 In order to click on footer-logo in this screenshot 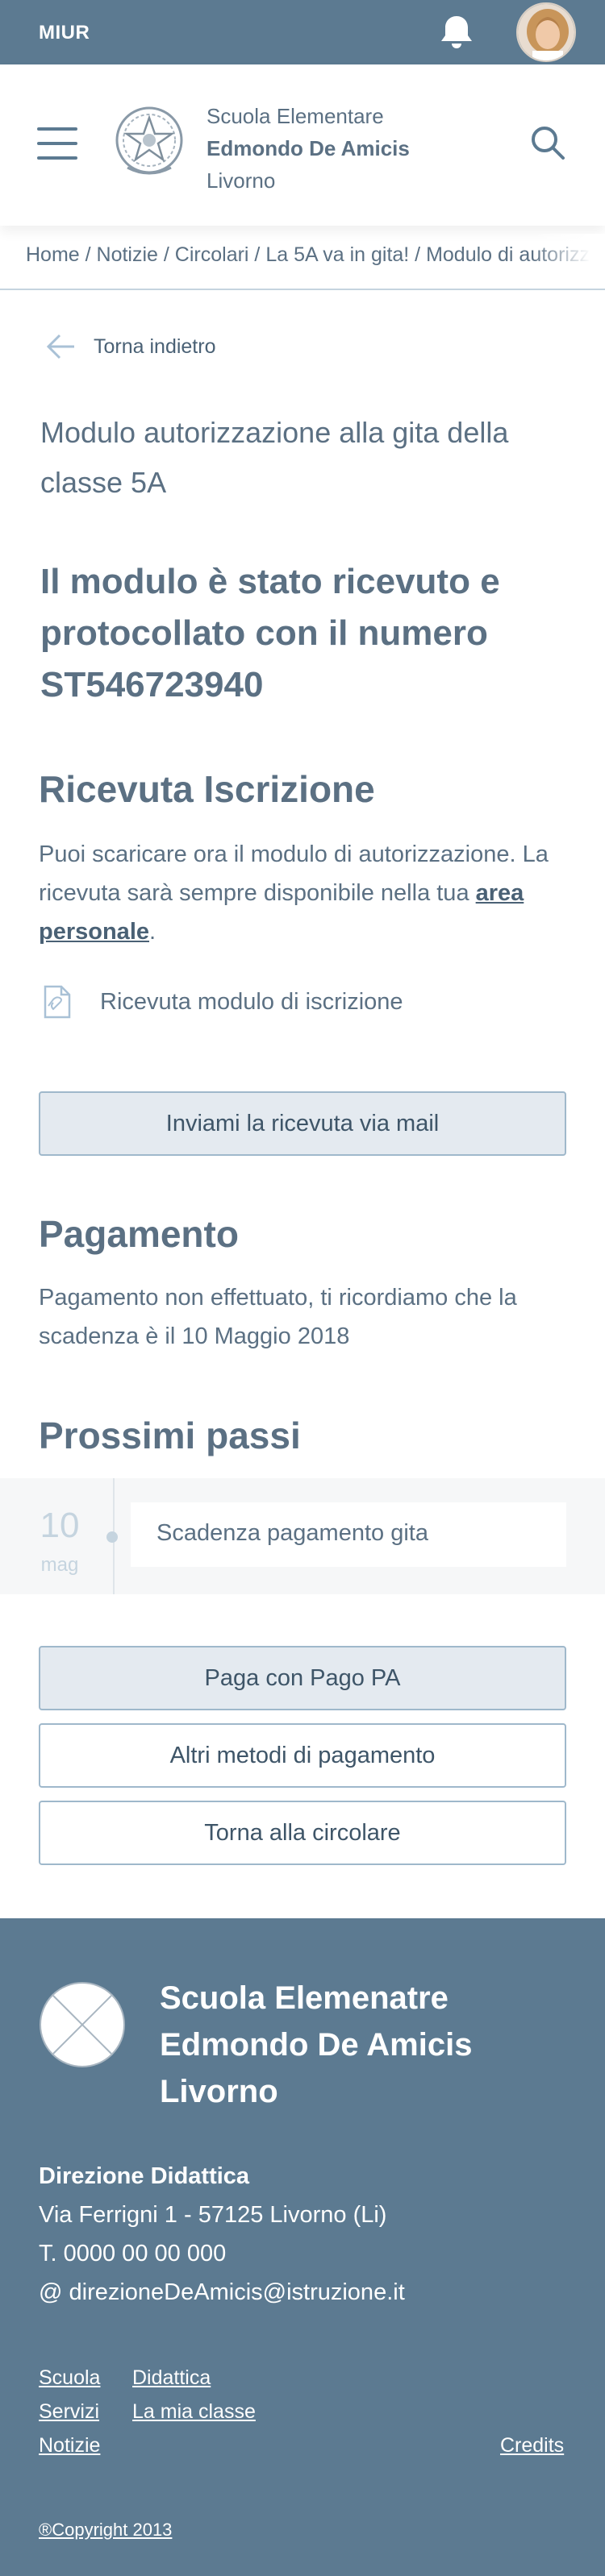, I will do `click(82, 2024)`.